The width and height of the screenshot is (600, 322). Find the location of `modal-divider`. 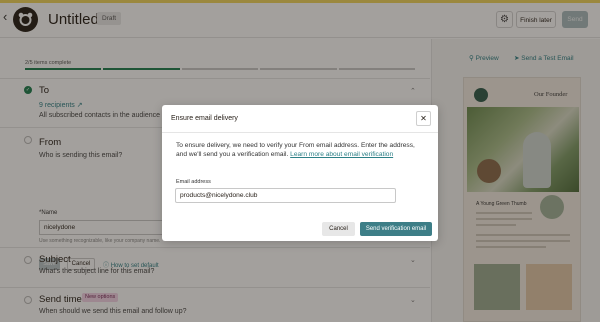

modal-divider is located at coordinates (300, 132).